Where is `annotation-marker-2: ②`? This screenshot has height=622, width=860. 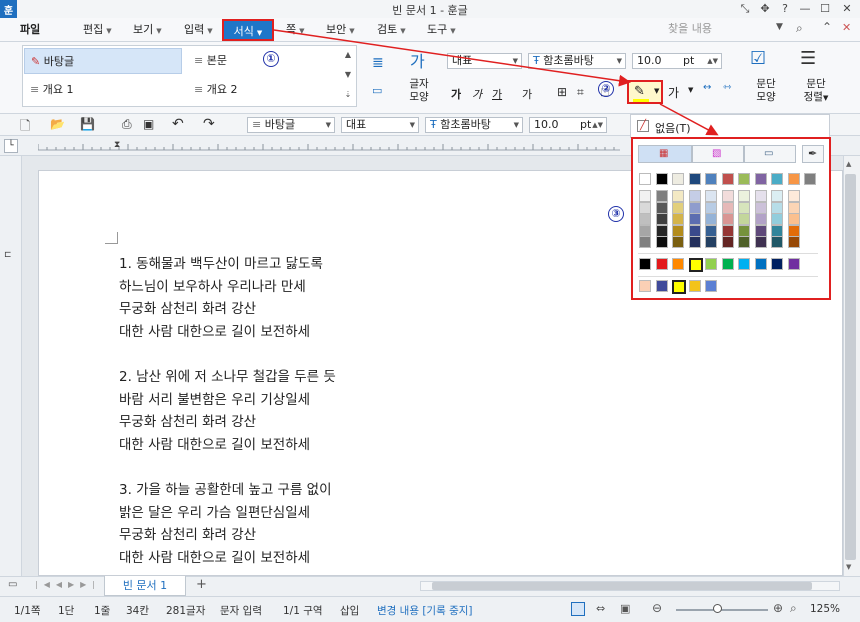 annotation-marker-2: ② is located at coordinates (606, 89).